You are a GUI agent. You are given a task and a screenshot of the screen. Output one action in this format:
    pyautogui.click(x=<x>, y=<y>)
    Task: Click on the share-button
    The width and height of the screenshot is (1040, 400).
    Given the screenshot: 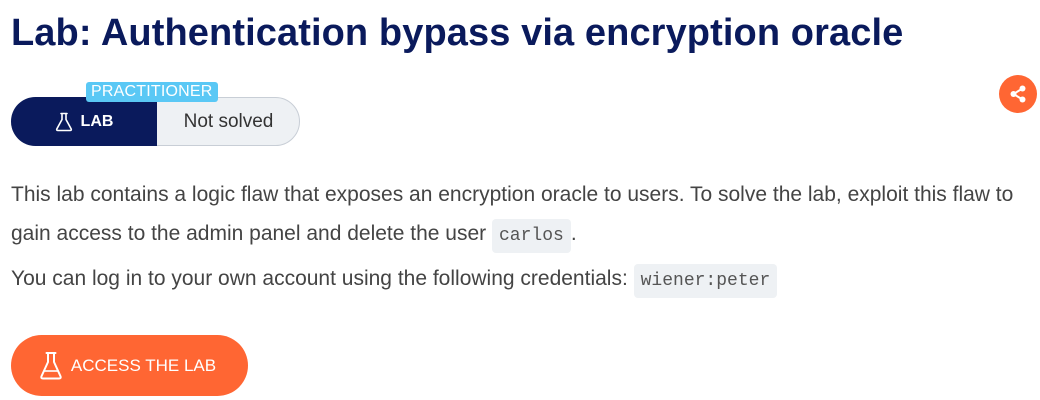 What is the action you would take?
    pyautogui.click(x=1018, y=94)
    